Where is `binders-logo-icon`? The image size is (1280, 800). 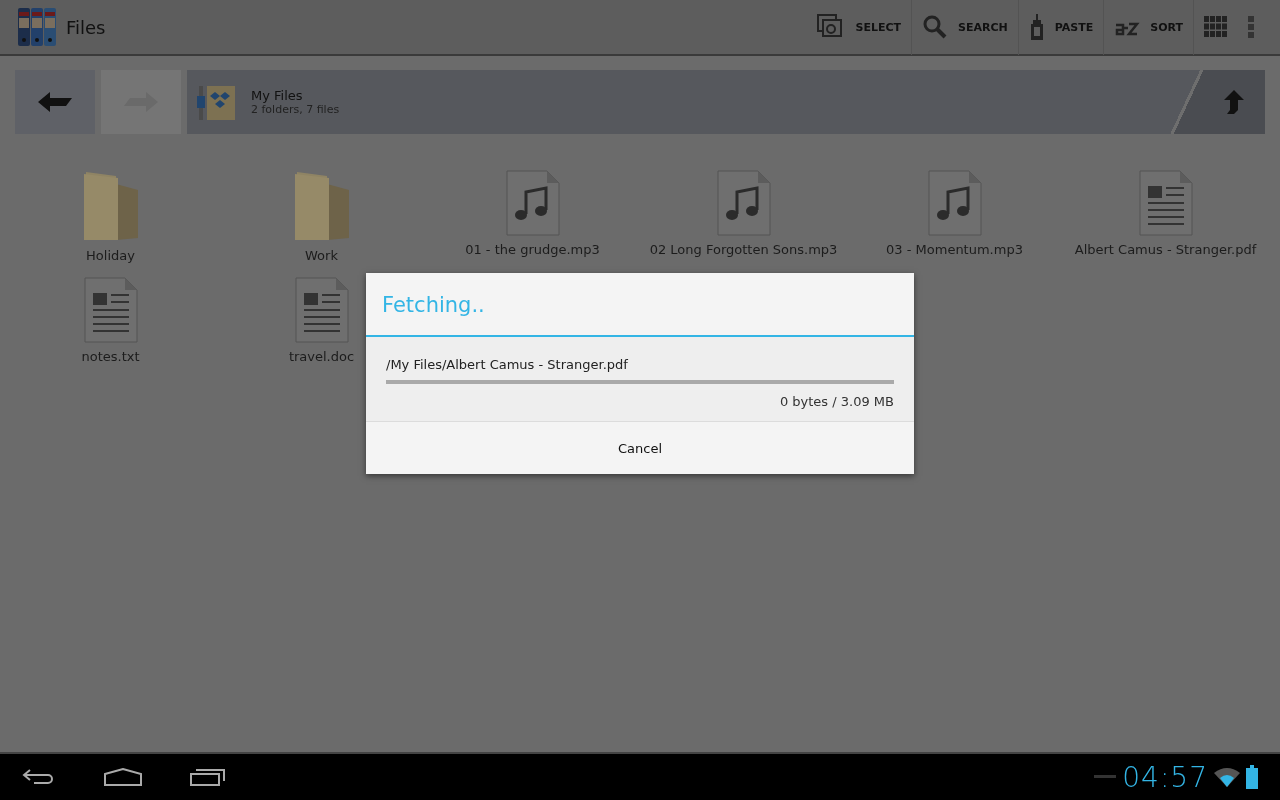 binders-logo-icon is located at coordinates (37, 27).